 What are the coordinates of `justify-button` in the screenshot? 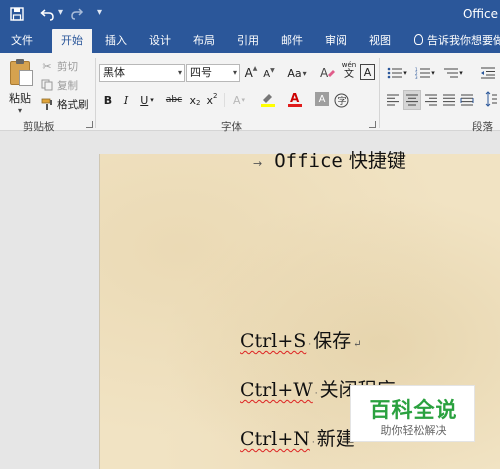 It's located at (449, 100).